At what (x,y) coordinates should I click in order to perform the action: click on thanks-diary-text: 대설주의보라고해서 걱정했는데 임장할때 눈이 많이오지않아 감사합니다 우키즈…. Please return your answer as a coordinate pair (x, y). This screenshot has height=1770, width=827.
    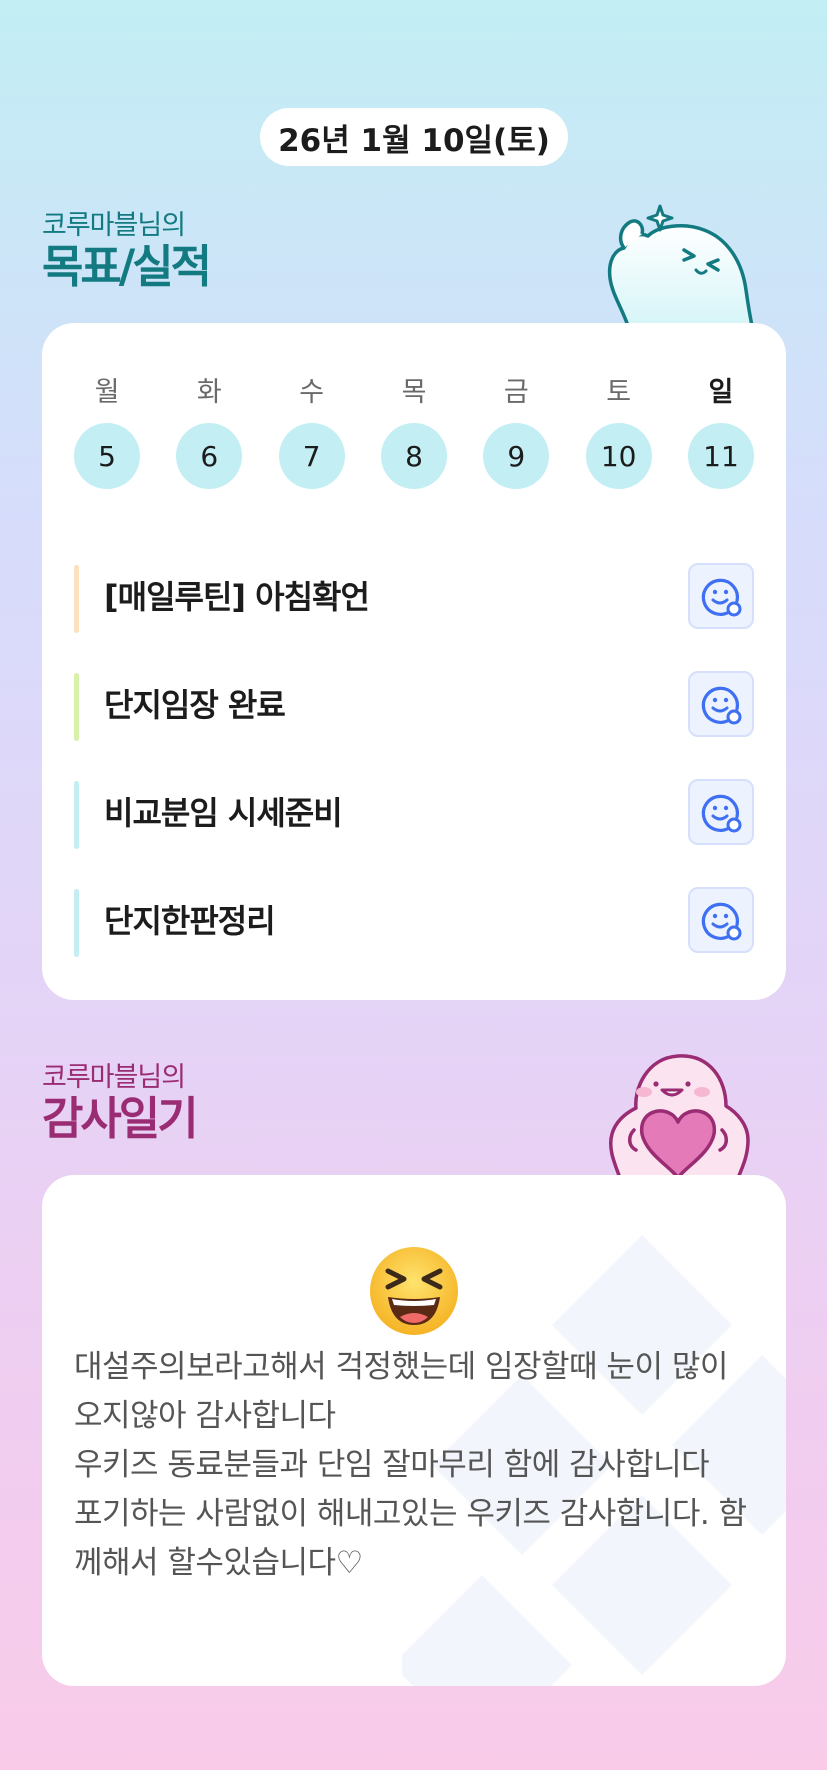
    Looking at the image, I should click on (414, 1465).